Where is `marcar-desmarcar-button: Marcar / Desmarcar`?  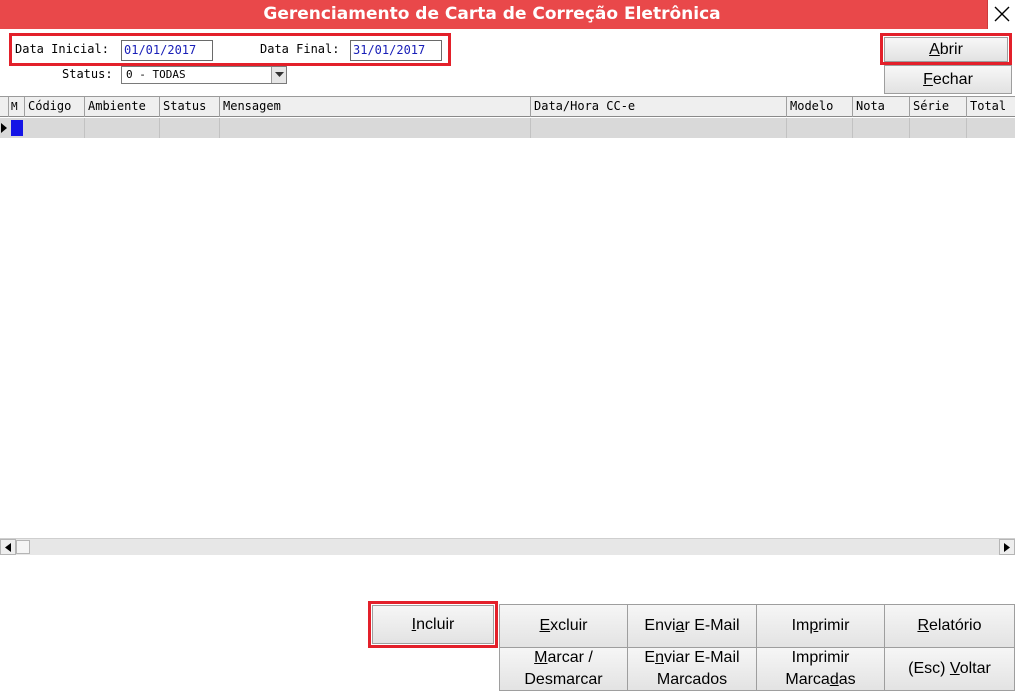
marcar-desmarcar-button: Marcar / Desmarcar is located at coordinates (563, 669).